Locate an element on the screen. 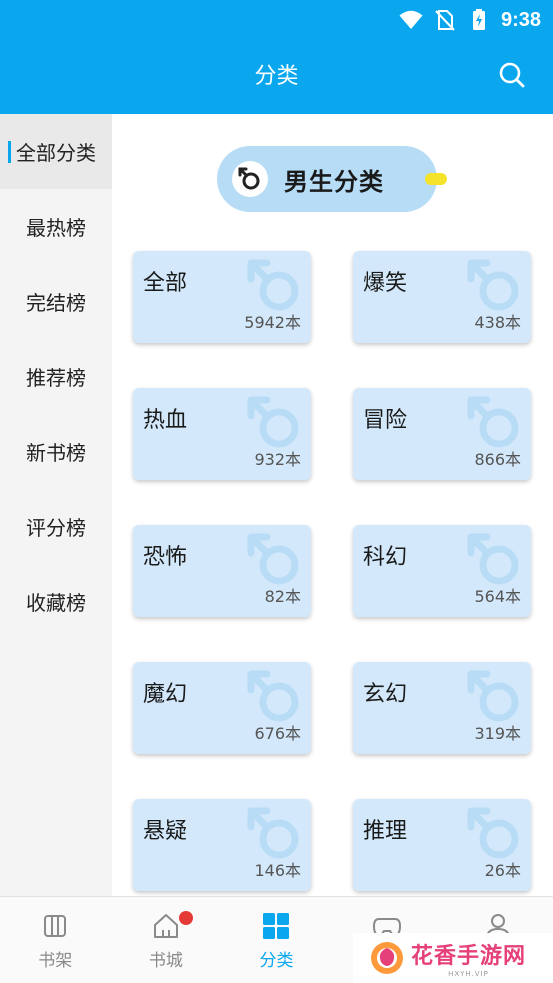 This screenshot has height=983, width=553. category-card: 冒险 866本 is located at coordinates (442, 434).